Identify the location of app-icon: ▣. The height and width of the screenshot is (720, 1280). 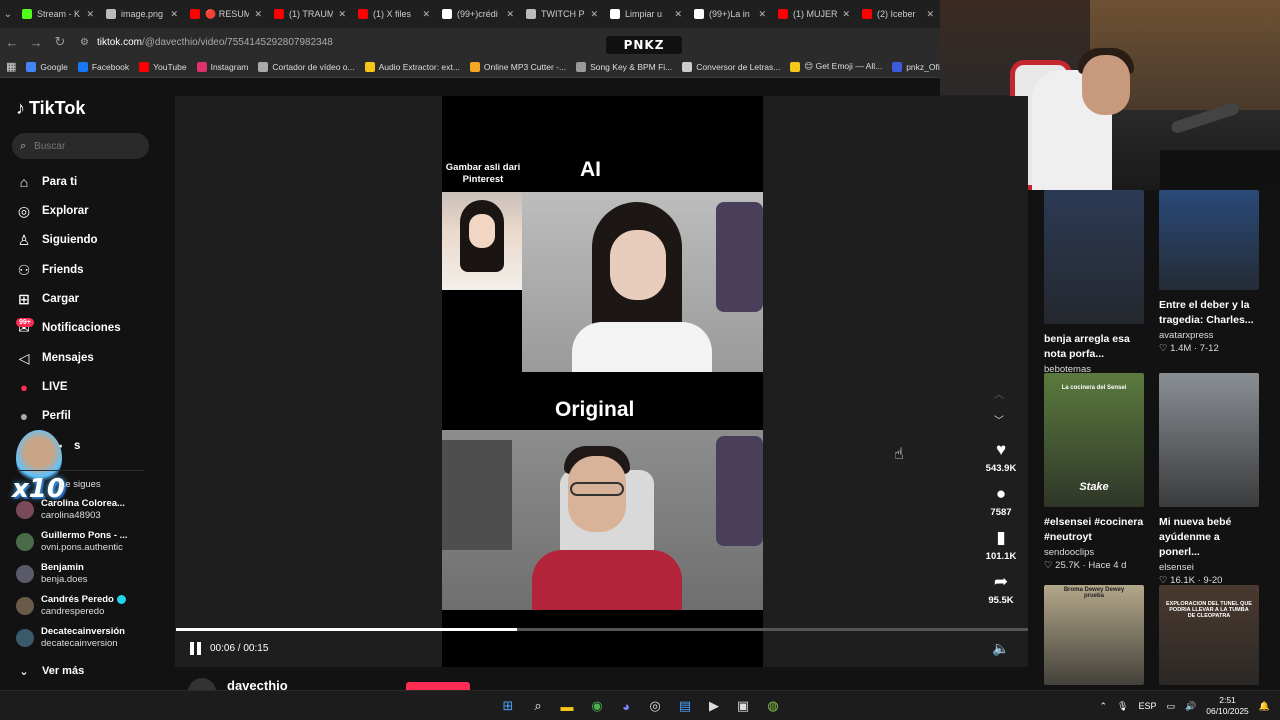
(743, 706).